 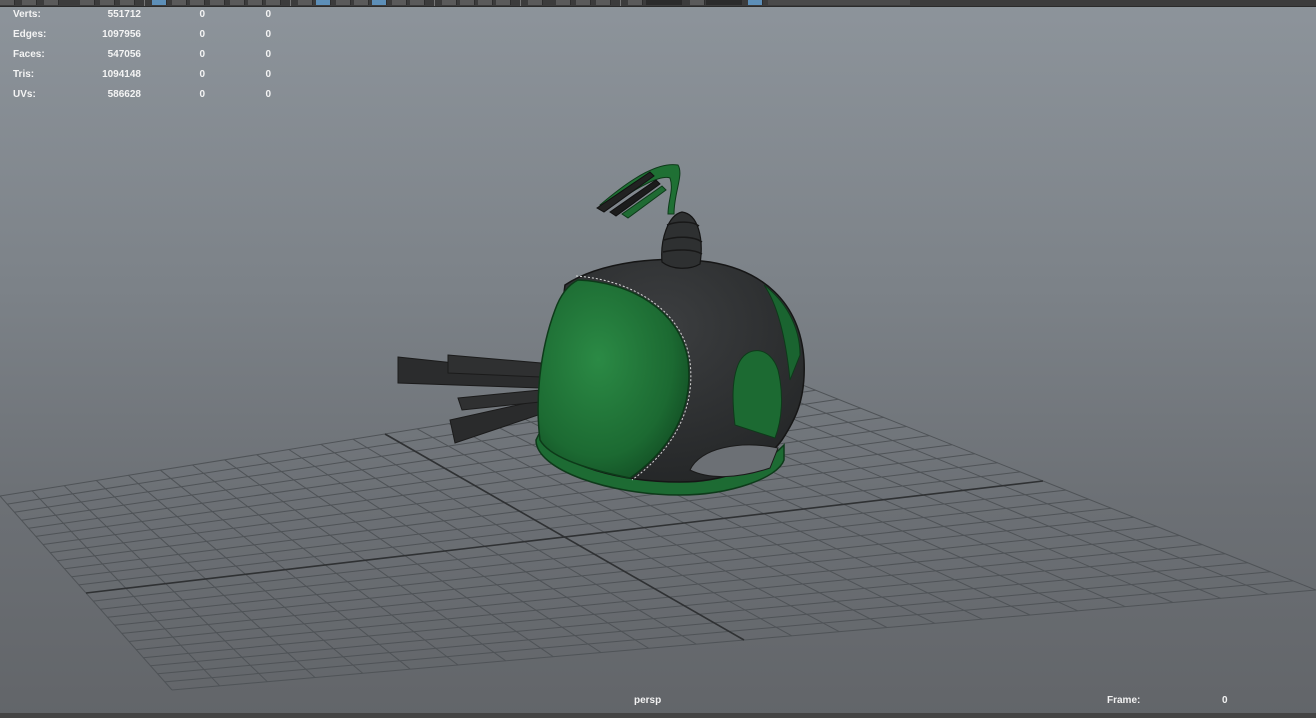 I want to click on helmet-strap, so click(x=494, y=366).